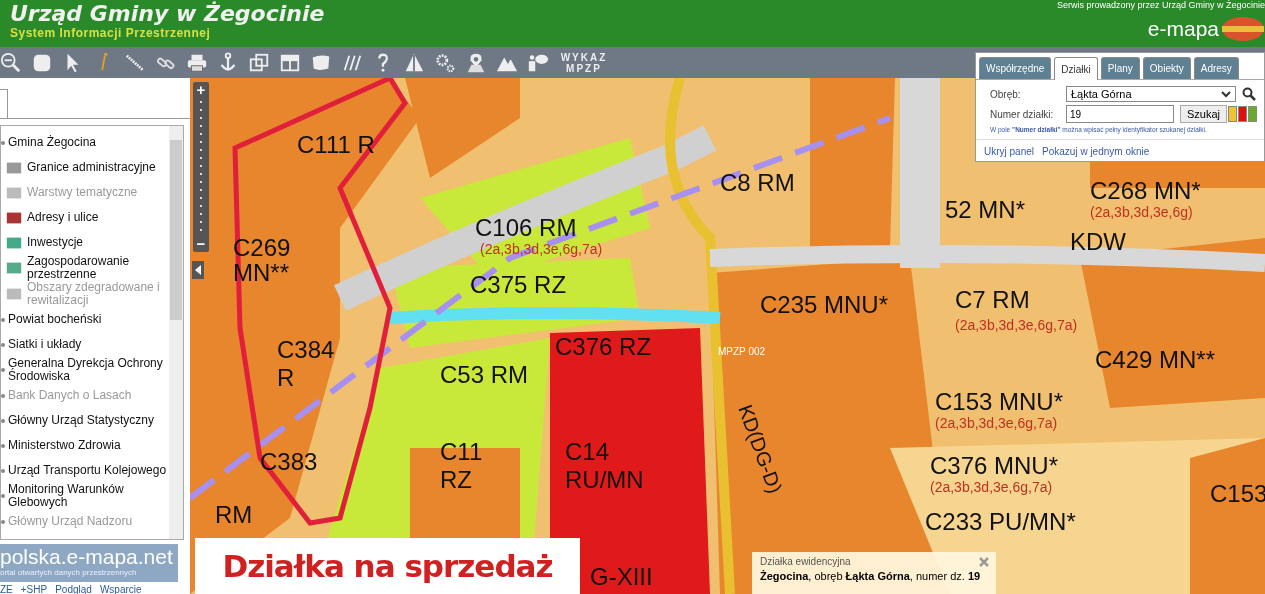 Image resolution: width=1265 pixels, height=594 pixels. I want to click on zone-label: C269, so click(262, 247).